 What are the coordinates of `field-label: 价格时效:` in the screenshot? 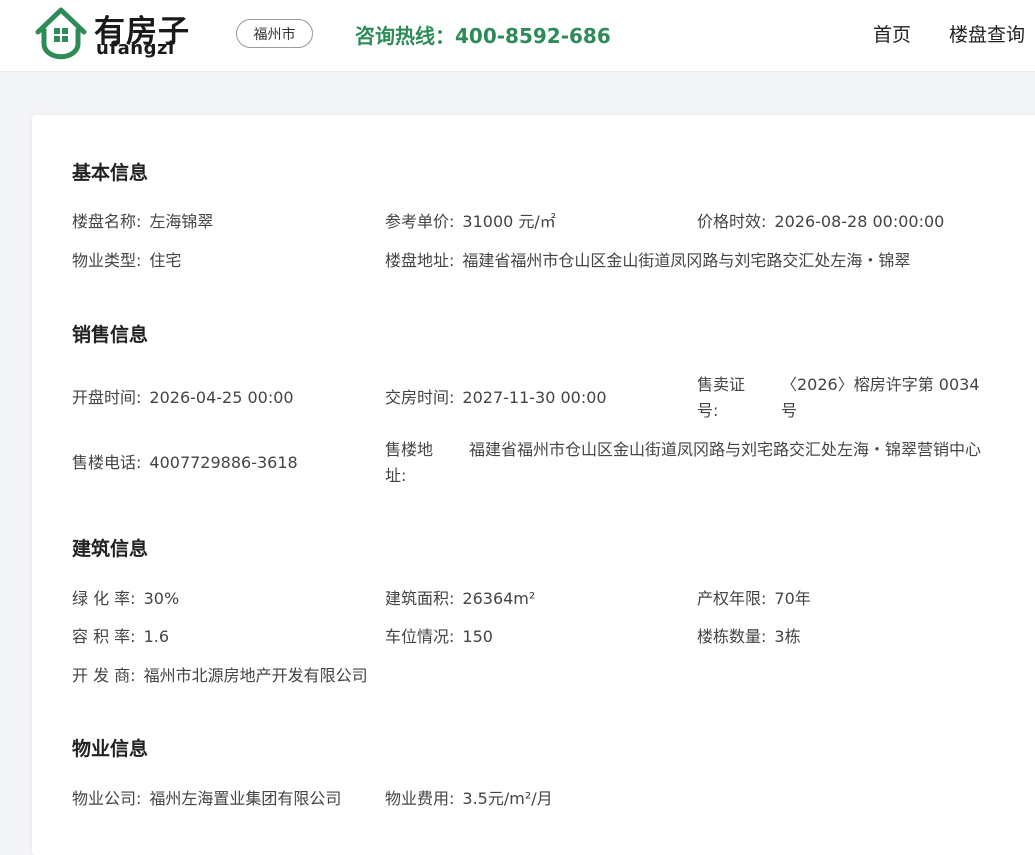 It's located at (732, 221).